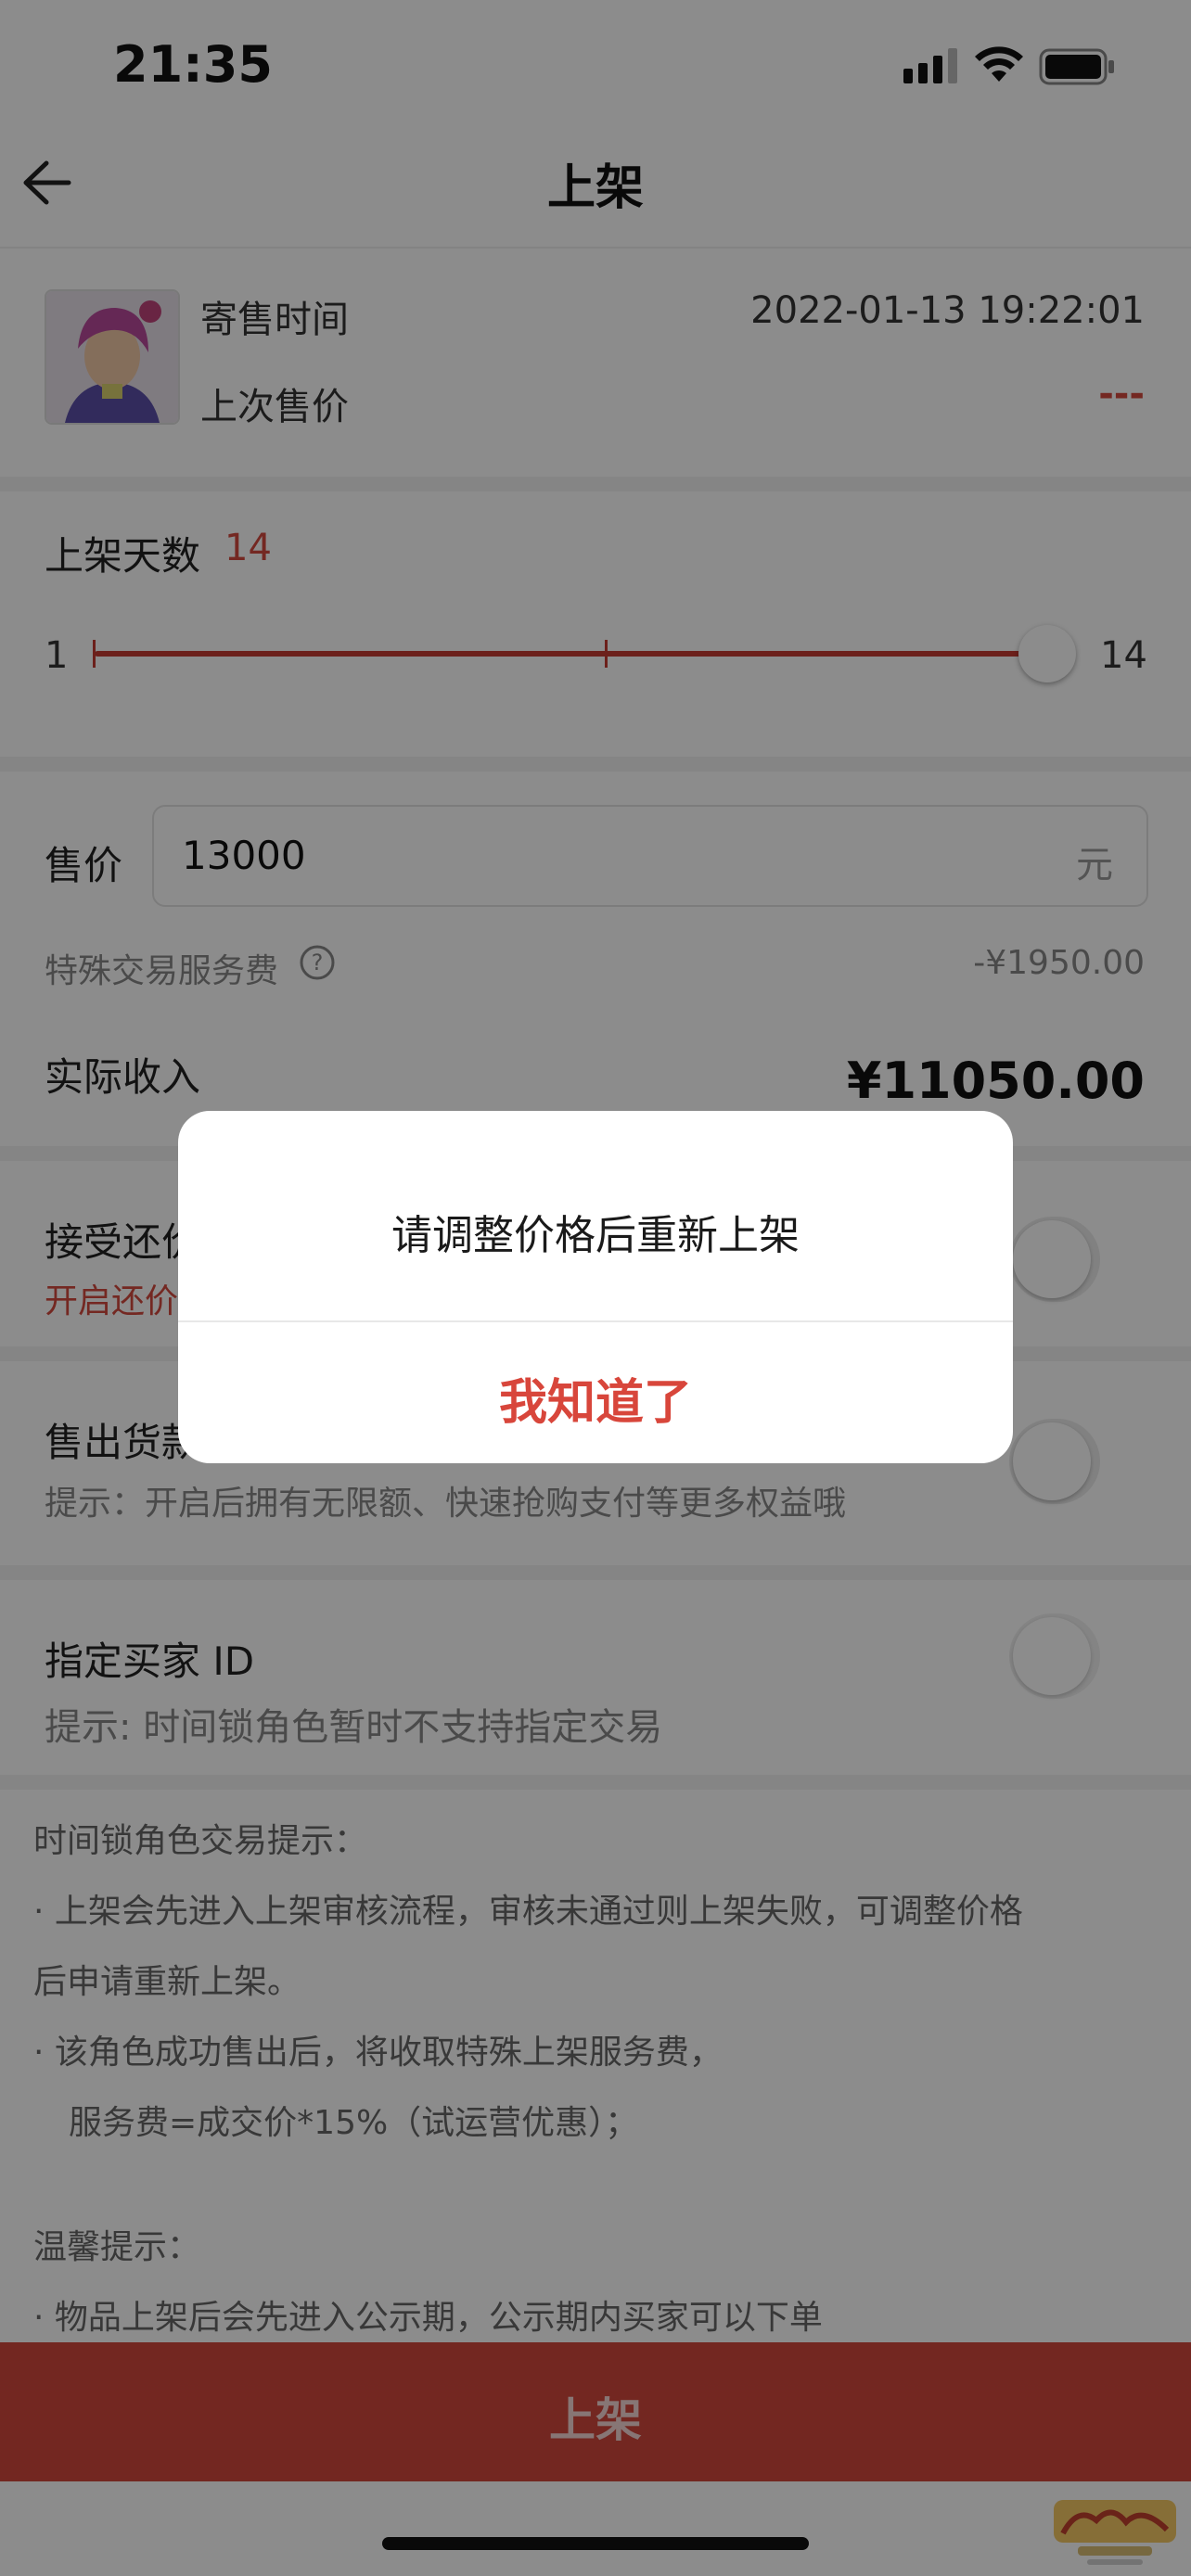  What do you see at coordinates (595, 1403) in the screenshot?
I see `dialog-confirm-label: 我知道了` at bounding box center [595, 1403].